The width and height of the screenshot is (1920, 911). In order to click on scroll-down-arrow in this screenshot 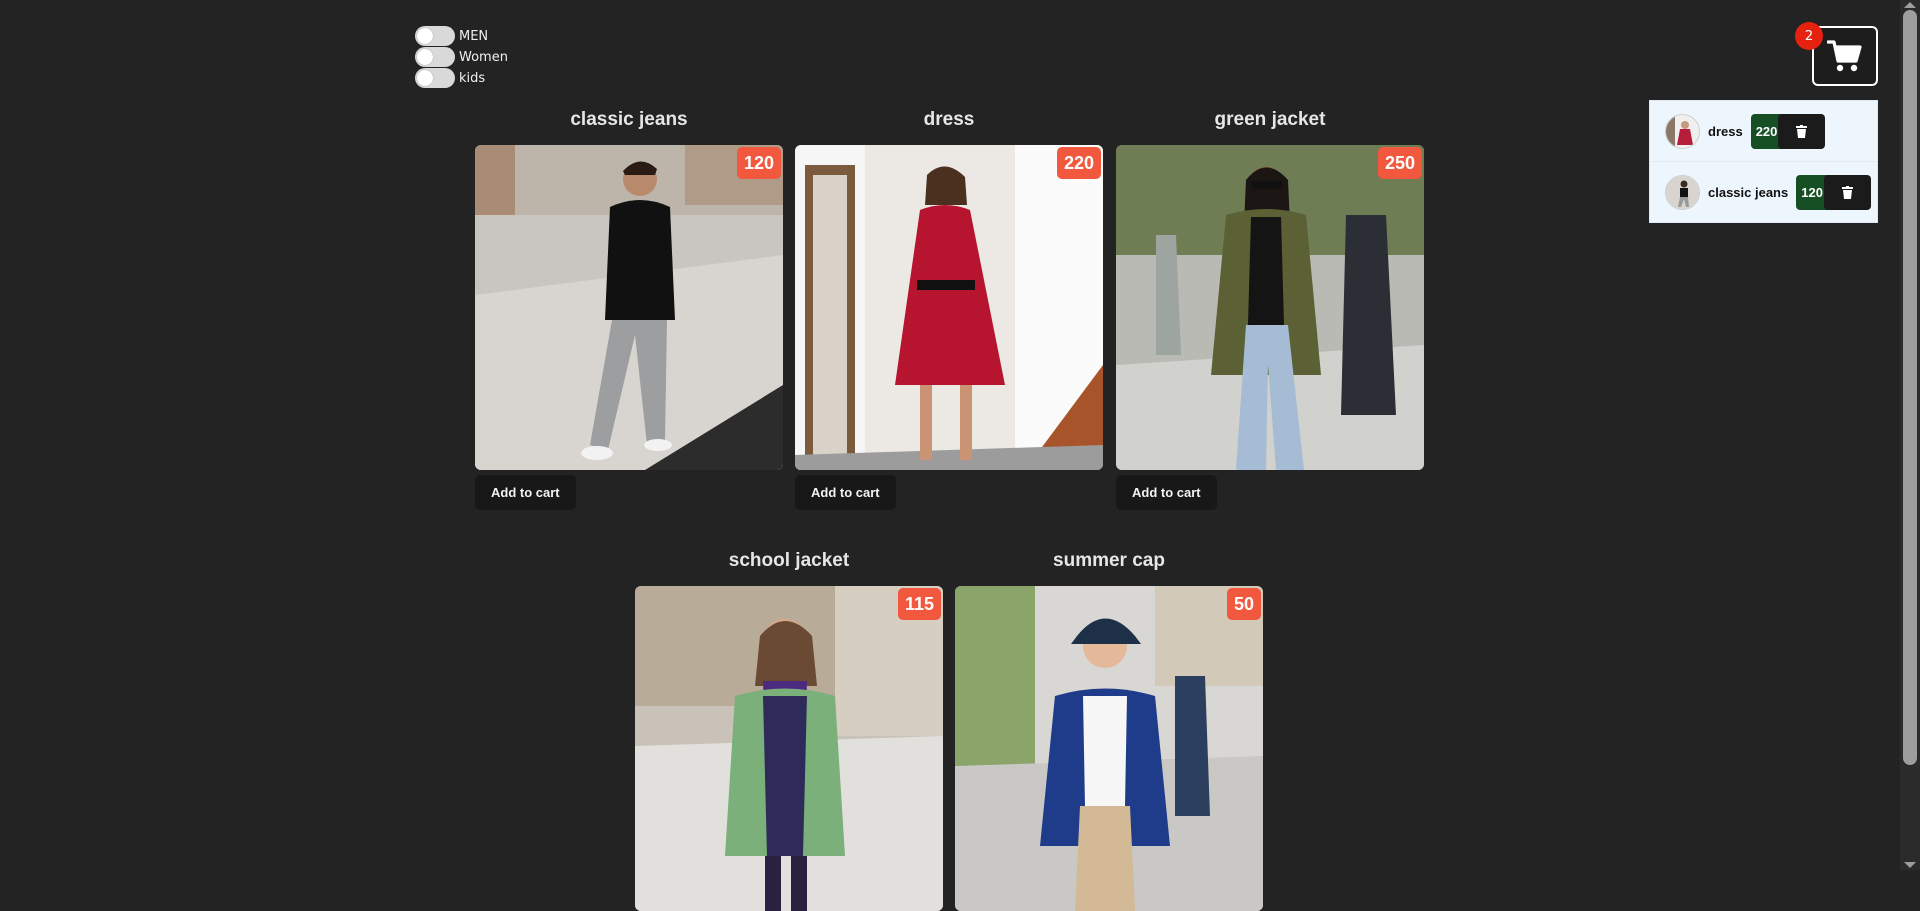, I will do `click(1910, 865)`.